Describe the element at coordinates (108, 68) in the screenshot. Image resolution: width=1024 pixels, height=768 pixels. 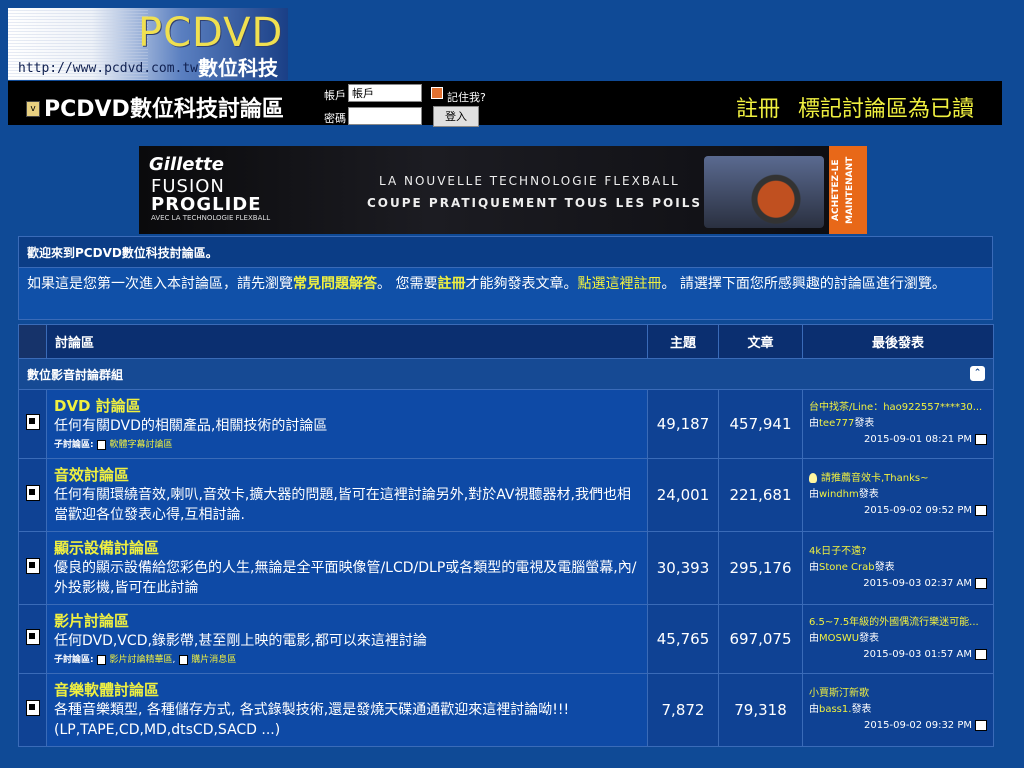
I see `logo-url: http://www.pcdvd.com.tw` at that location.